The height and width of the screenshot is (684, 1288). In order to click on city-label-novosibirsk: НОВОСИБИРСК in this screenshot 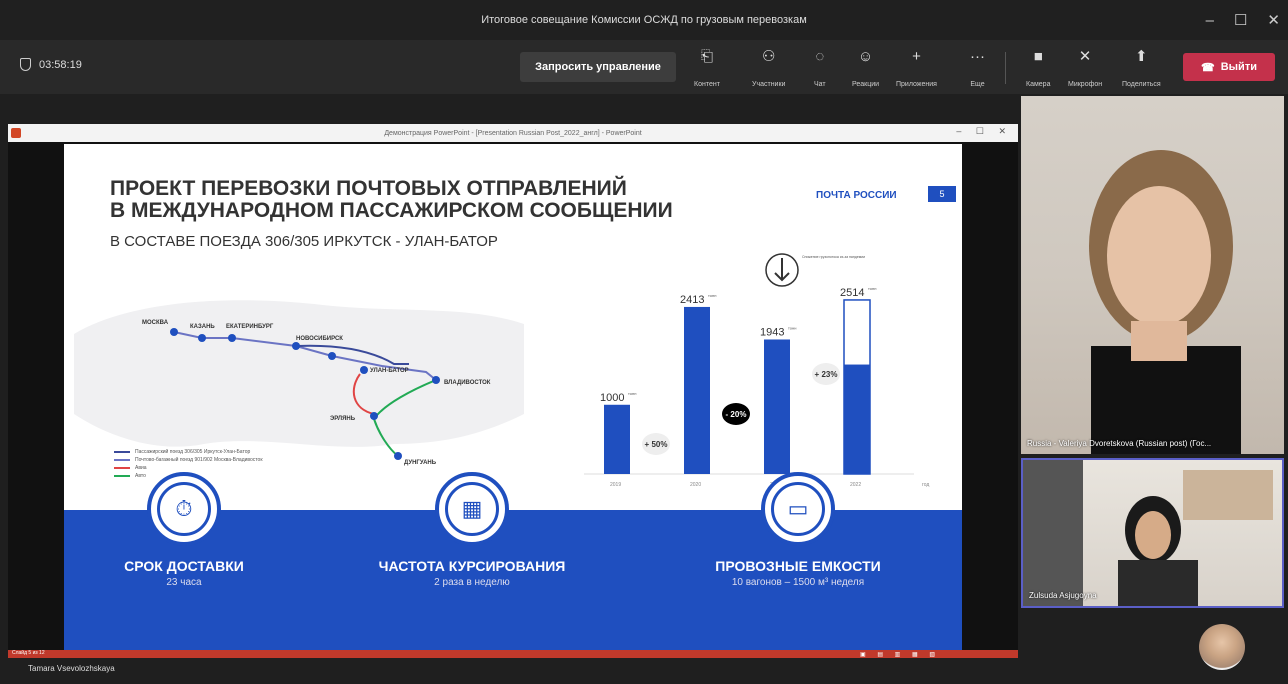, I will do `click(319, 339)`.